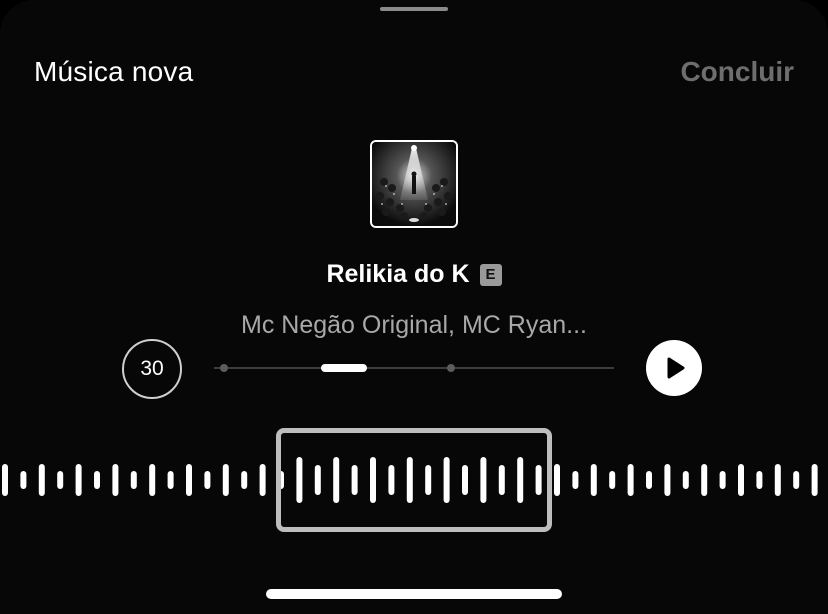 The height and width of the screenshot is (614, 828). I want to click on progress-marker, so click(451, 368).